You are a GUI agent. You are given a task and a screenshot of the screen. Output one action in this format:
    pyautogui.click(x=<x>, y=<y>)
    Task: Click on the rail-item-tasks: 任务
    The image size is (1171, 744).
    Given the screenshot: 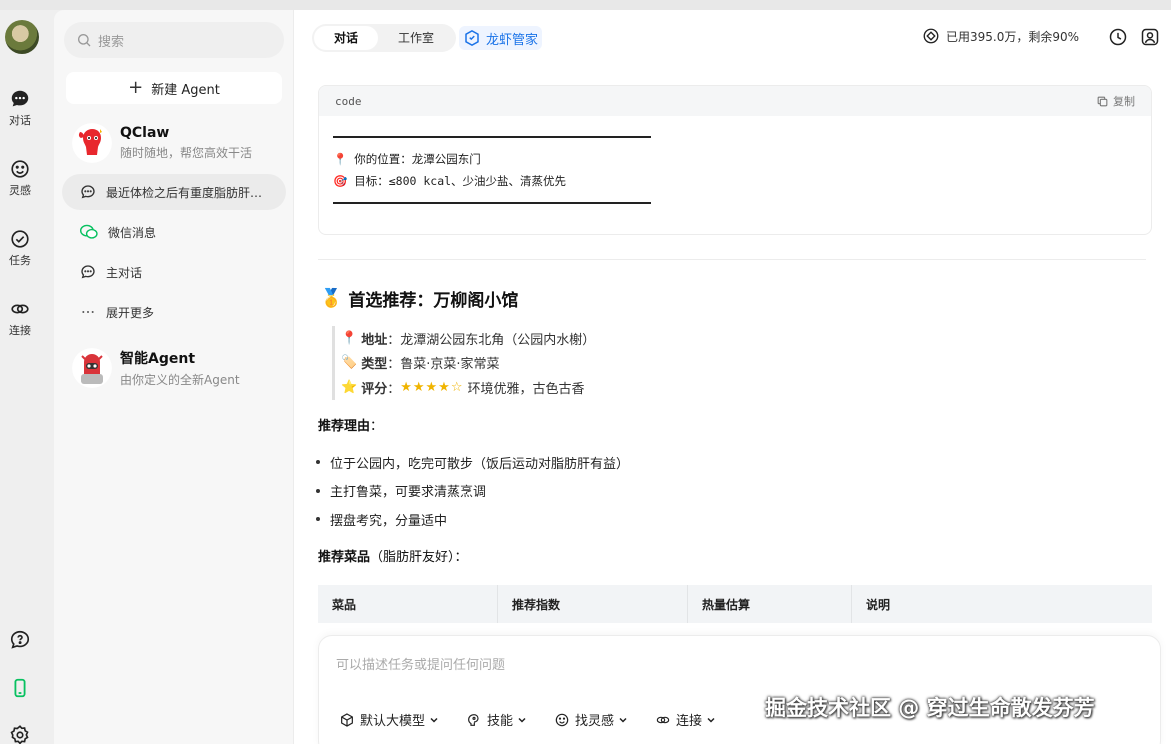 What is the action you would take?
    pyautogui.click(x=20, y=248)
    